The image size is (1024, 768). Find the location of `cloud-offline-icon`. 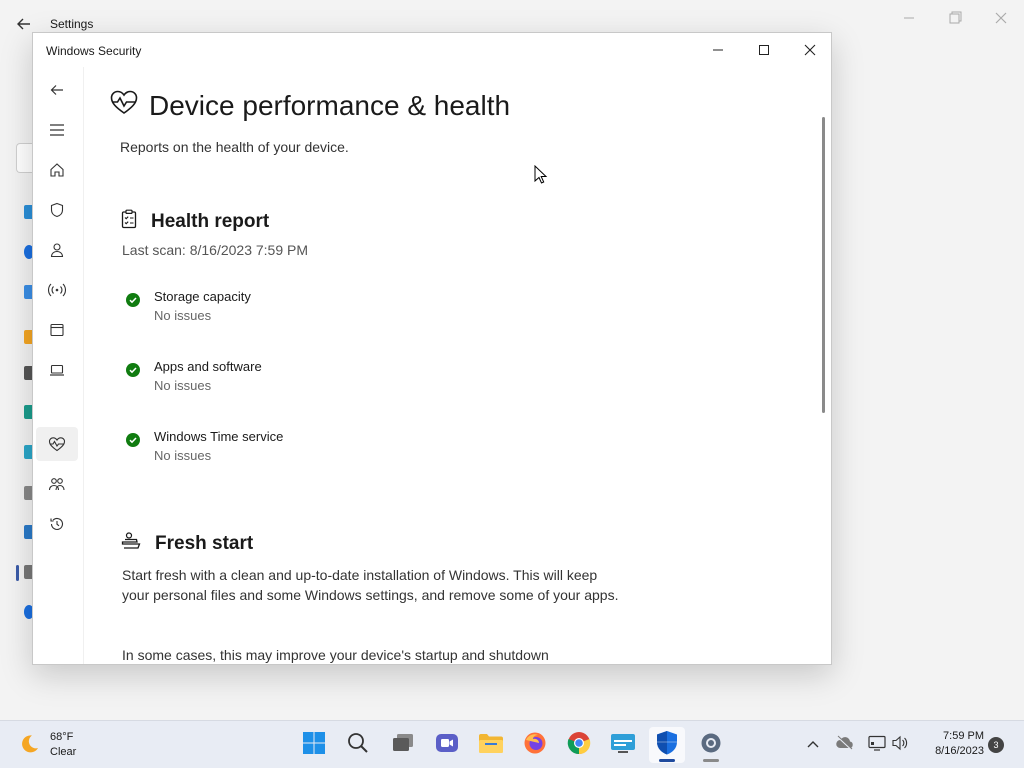

cloud-offline-icon is located at coordinates (845, 745).